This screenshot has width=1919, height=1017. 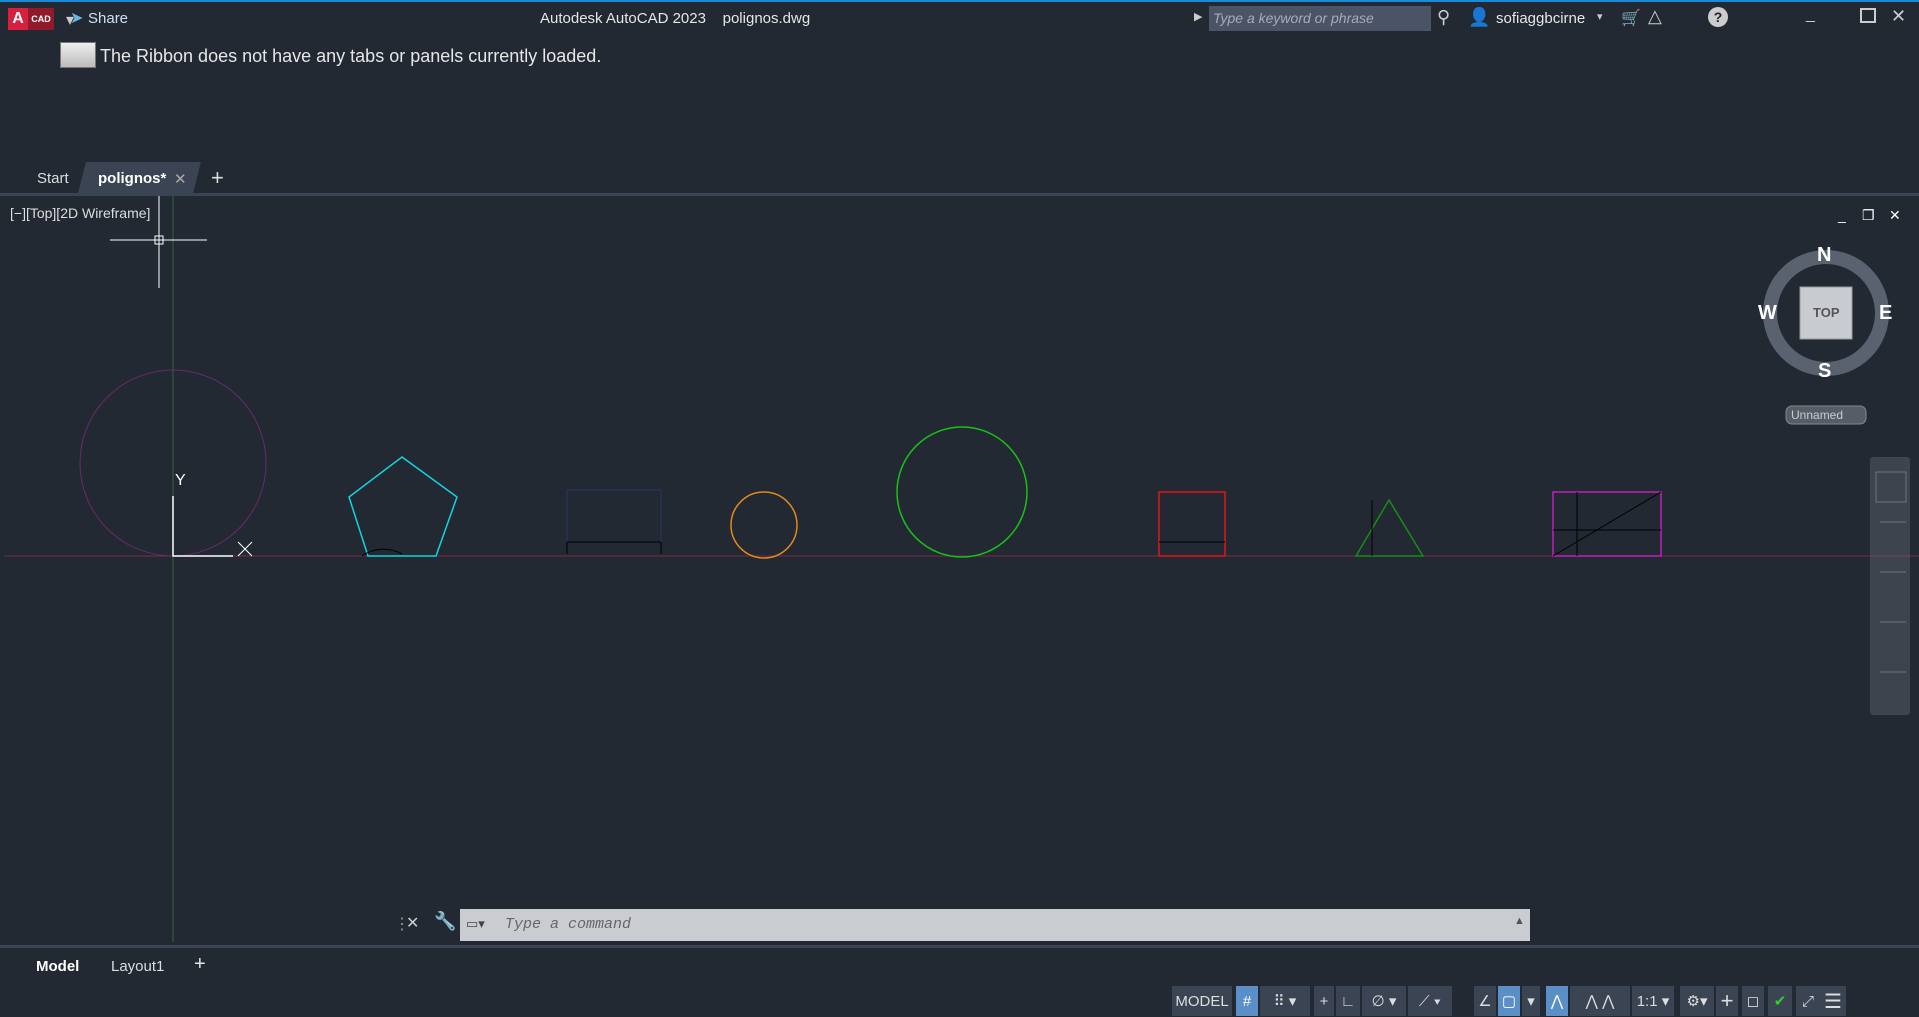 What do you see at coordinates (412, 923) in the screenshot?
I see `command-close-icon: ✕` at bounding box center [412, 923].